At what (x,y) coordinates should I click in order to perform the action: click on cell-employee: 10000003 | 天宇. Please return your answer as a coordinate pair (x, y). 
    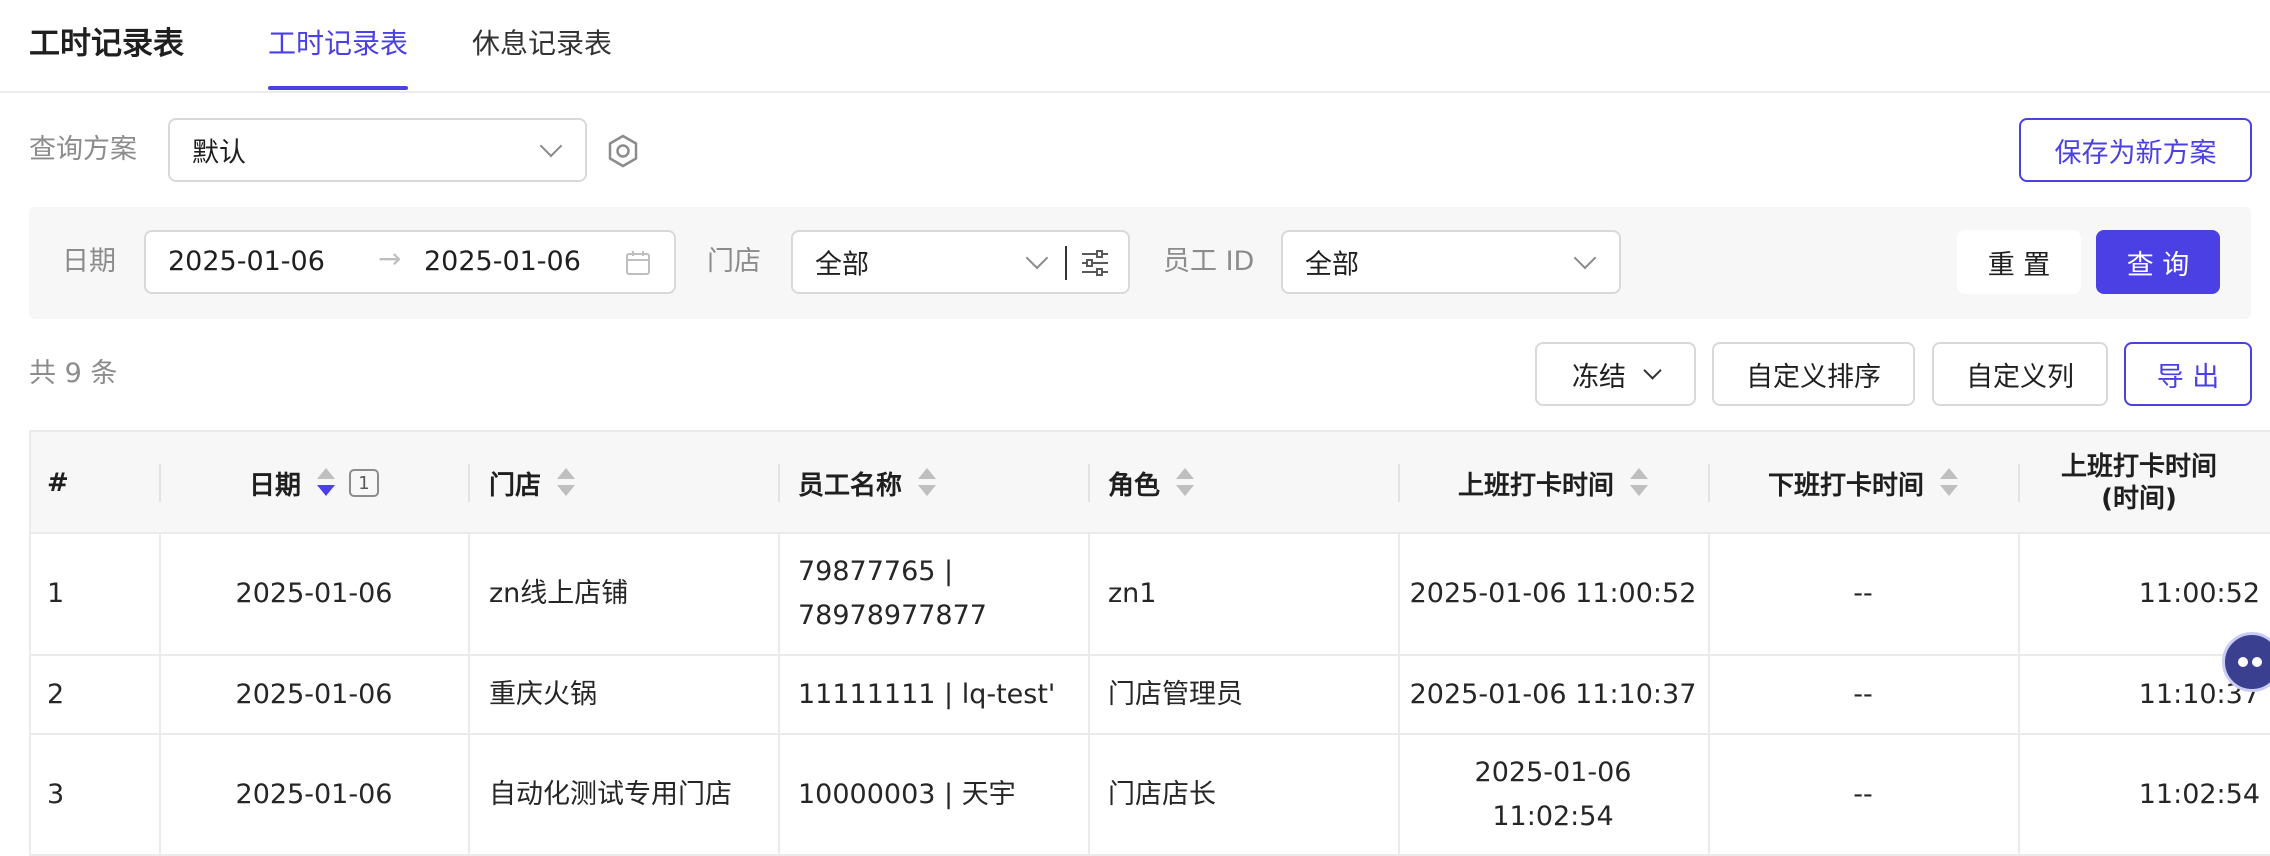
    Looking at the image, I should click on (907, 794).